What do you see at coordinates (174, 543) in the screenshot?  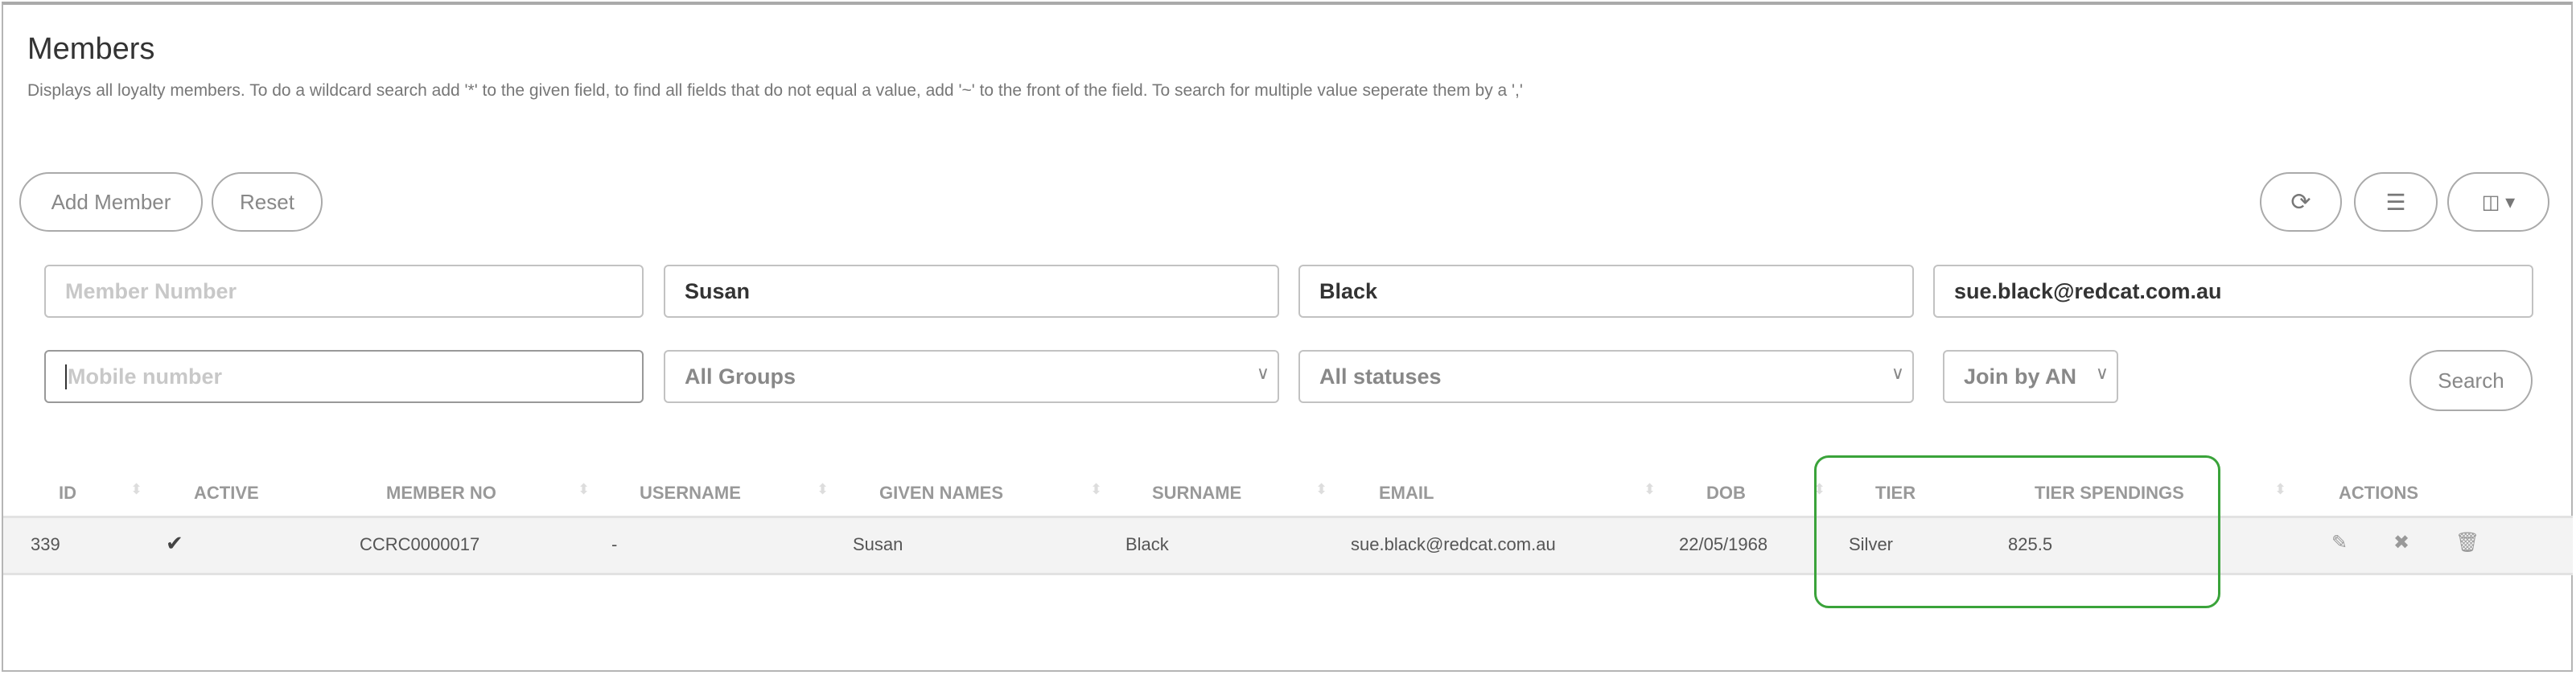 I see `check-icon: ✔` at bounding box center [174, 543].